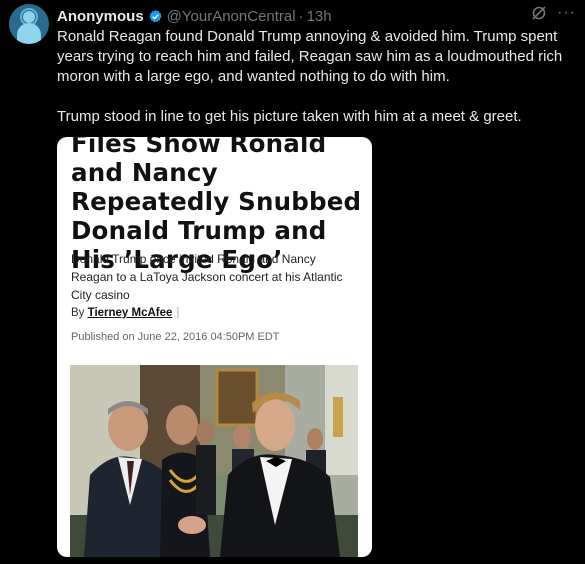 The image size is (585, 564). Describe the element at coordinates (319, 16) in the screenshot. I see `timestamp: 13h` at that location.